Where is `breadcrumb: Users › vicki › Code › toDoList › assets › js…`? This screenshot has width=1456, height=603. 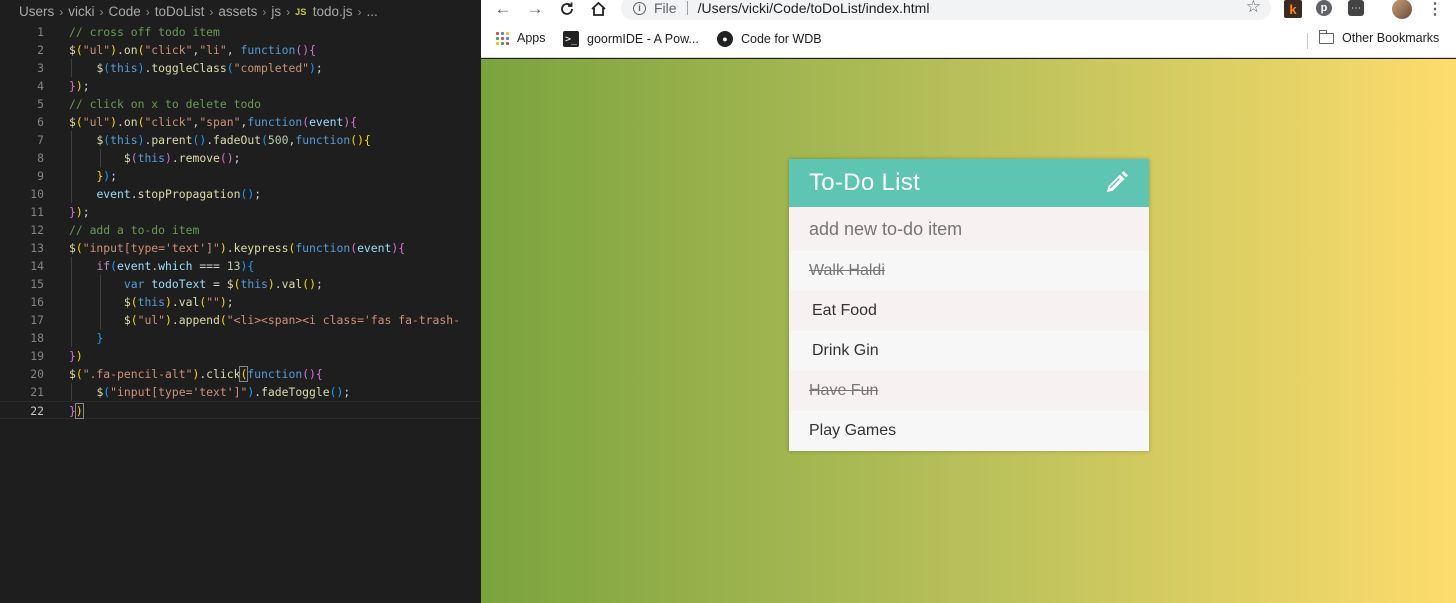
breadcrumb: Users › vicki › Code › toDoList › assets › js… is located at coordinates (240, 11).